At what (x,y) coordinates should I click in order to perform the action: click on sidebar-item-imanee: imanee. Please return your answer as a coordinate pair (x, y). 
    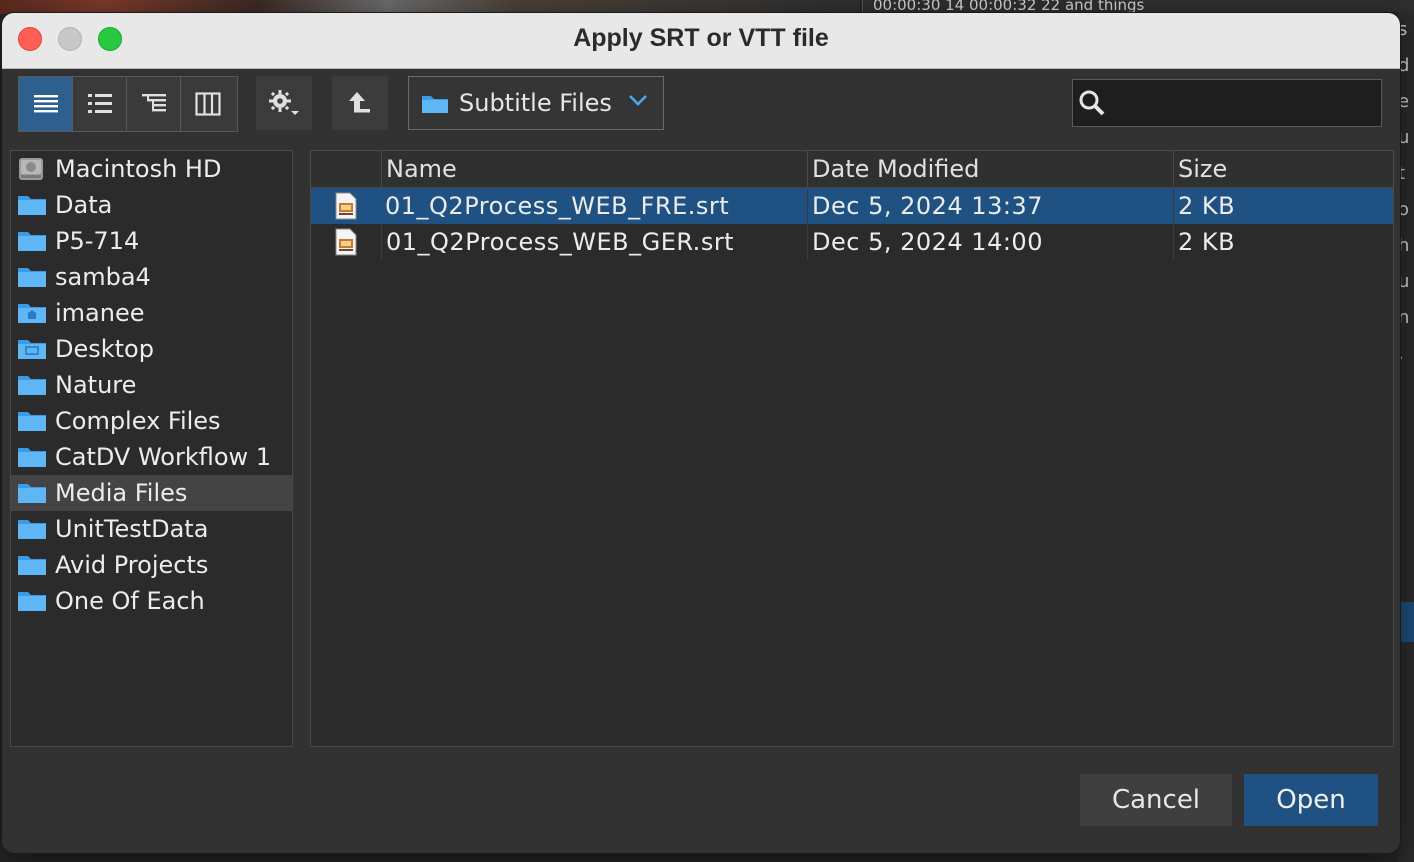
    Looking at the image, I should click on (151, 313).